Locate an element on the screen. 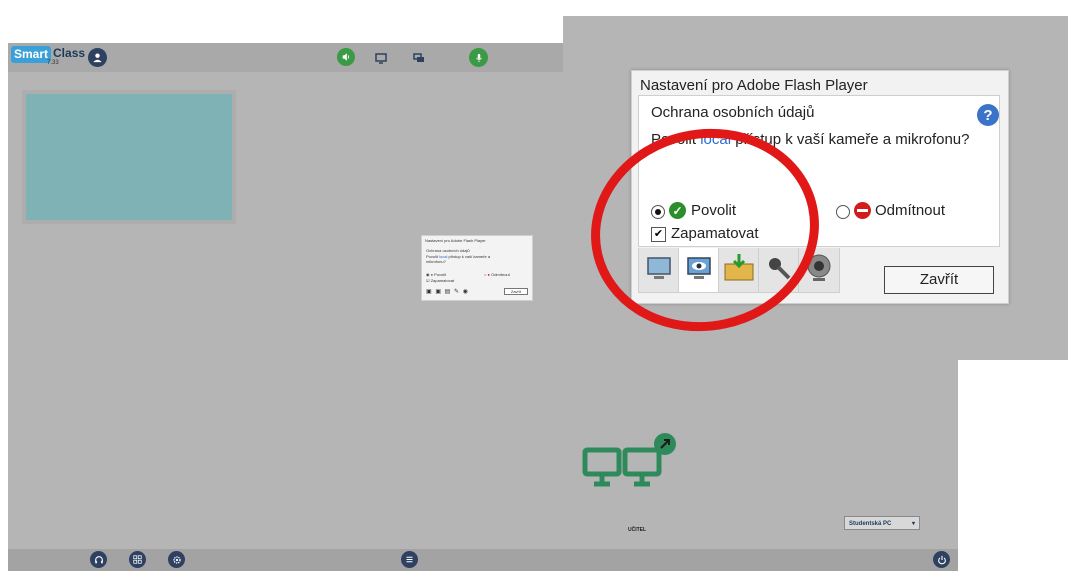 The height and width of the screenshot is (571, 1068). users-button is located at coordinates (97, 57).